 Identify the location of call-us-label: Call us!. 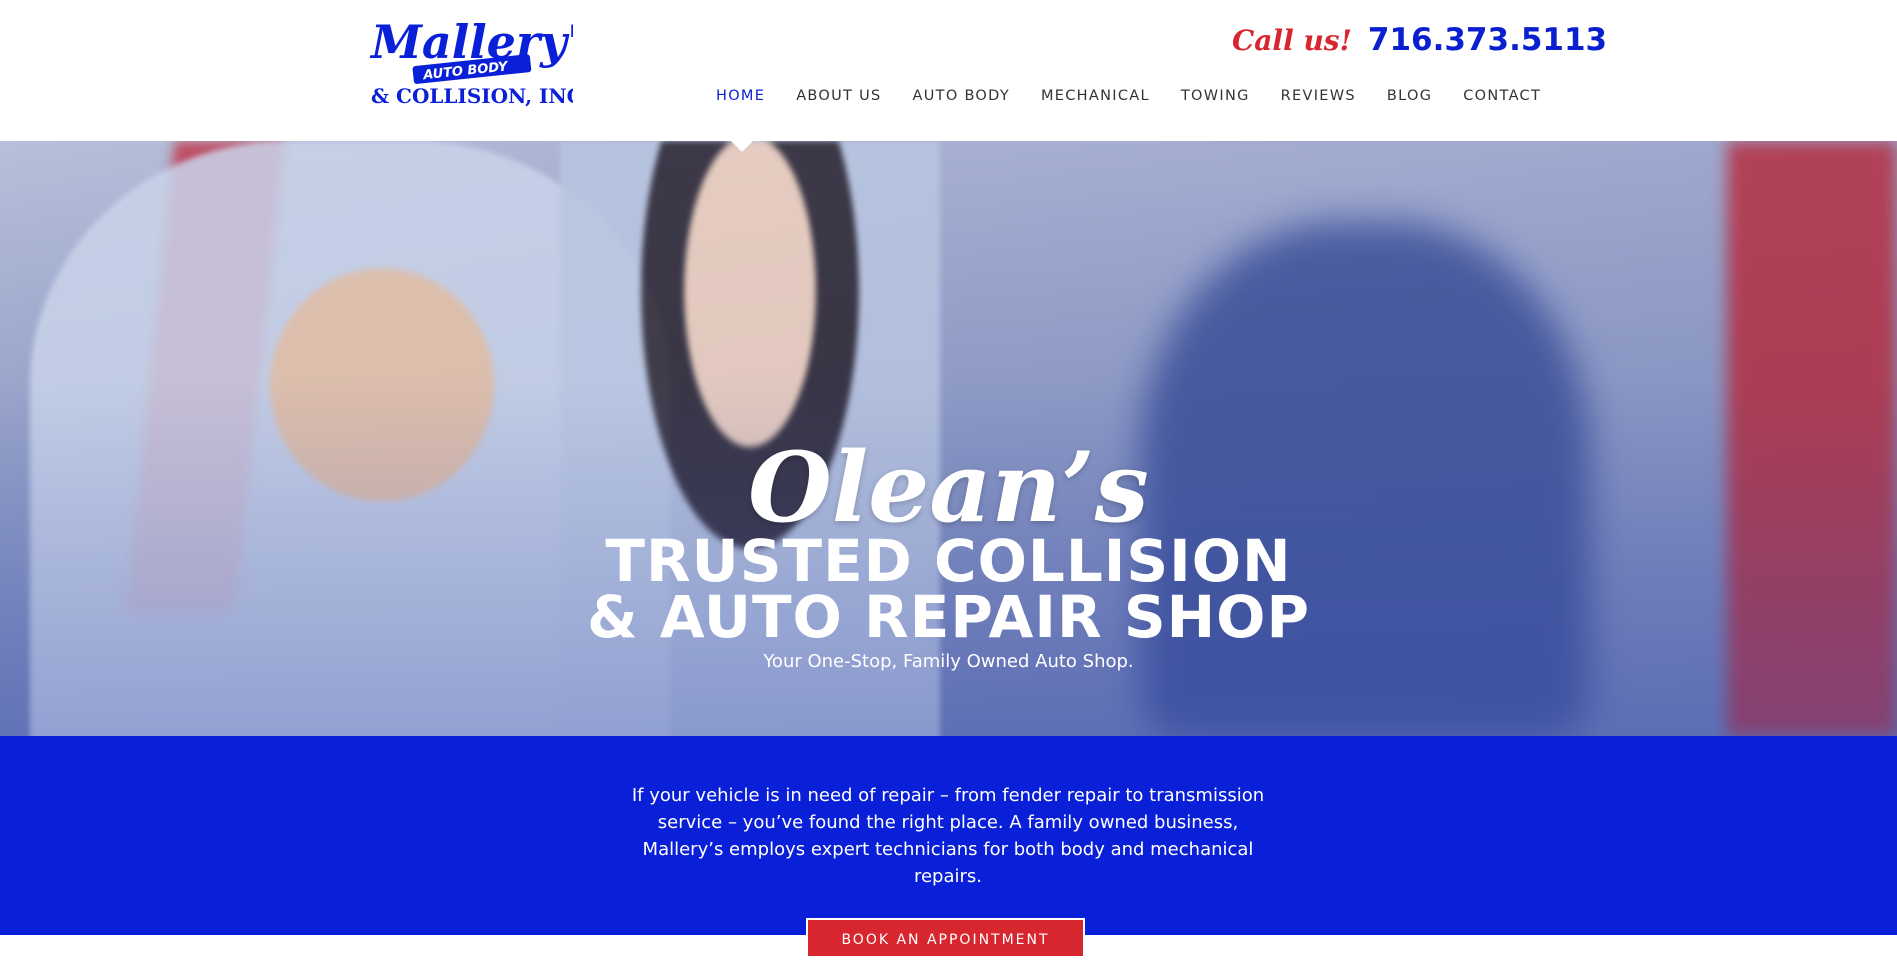
(1292, 40).